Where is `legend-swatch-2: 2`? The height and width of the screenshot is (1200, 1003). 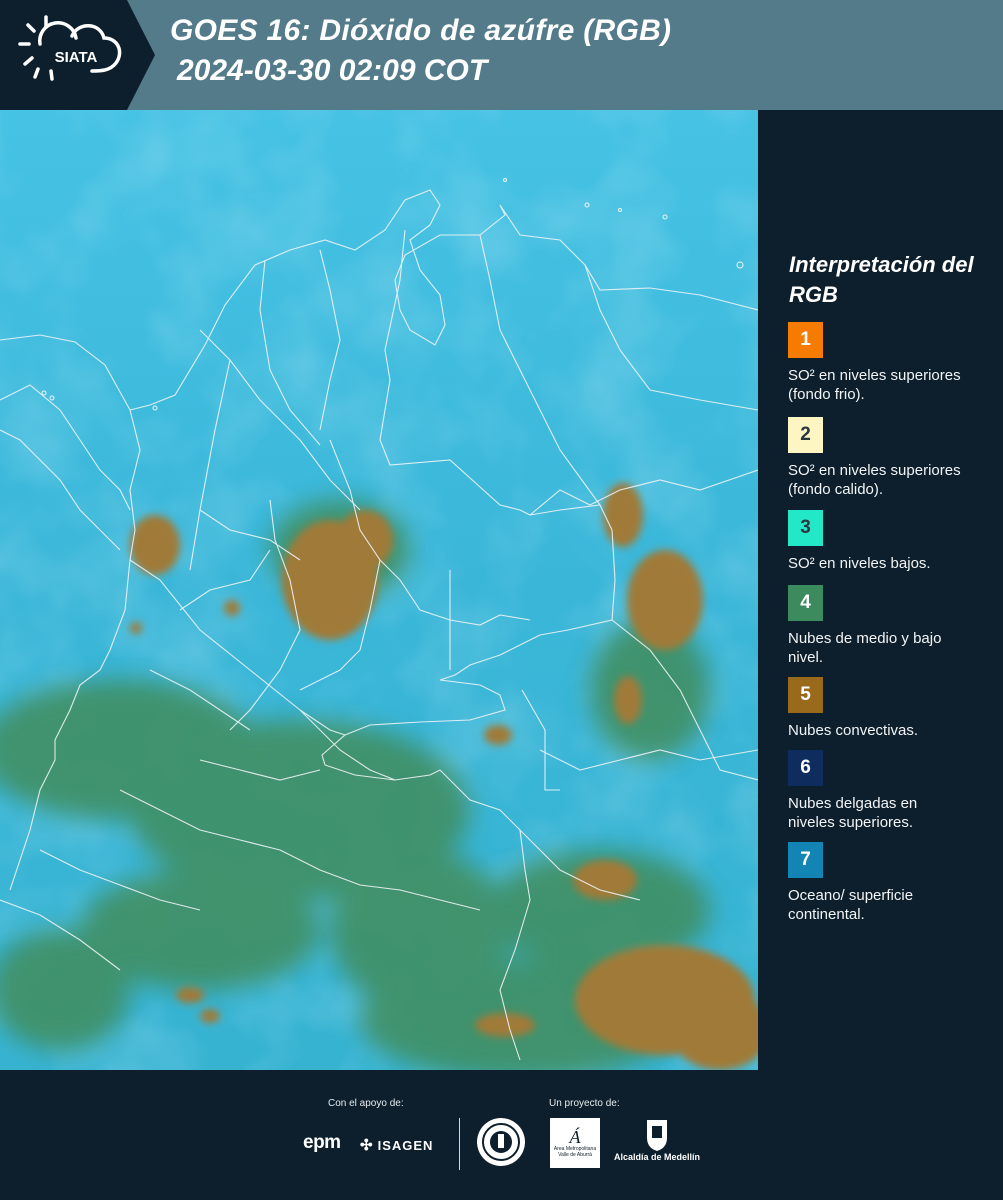 legend-swatch-2: 2 is located at coordinates (805, 435).